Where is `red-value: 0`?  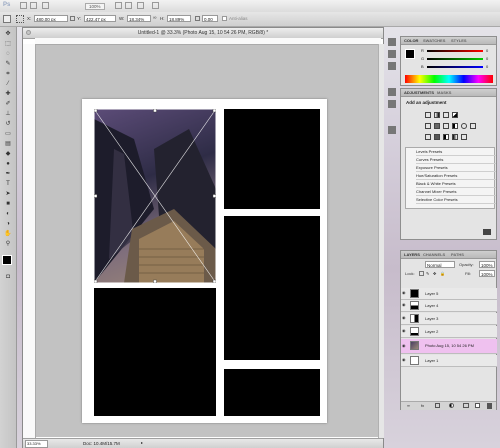
red-value: 0 is located at coordinates (487, 50).